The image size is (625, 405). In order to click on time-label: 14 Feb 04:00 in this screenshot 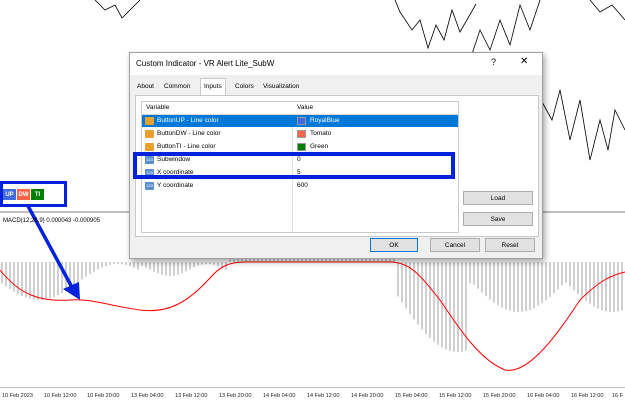, I will do `click(279, 396)`.